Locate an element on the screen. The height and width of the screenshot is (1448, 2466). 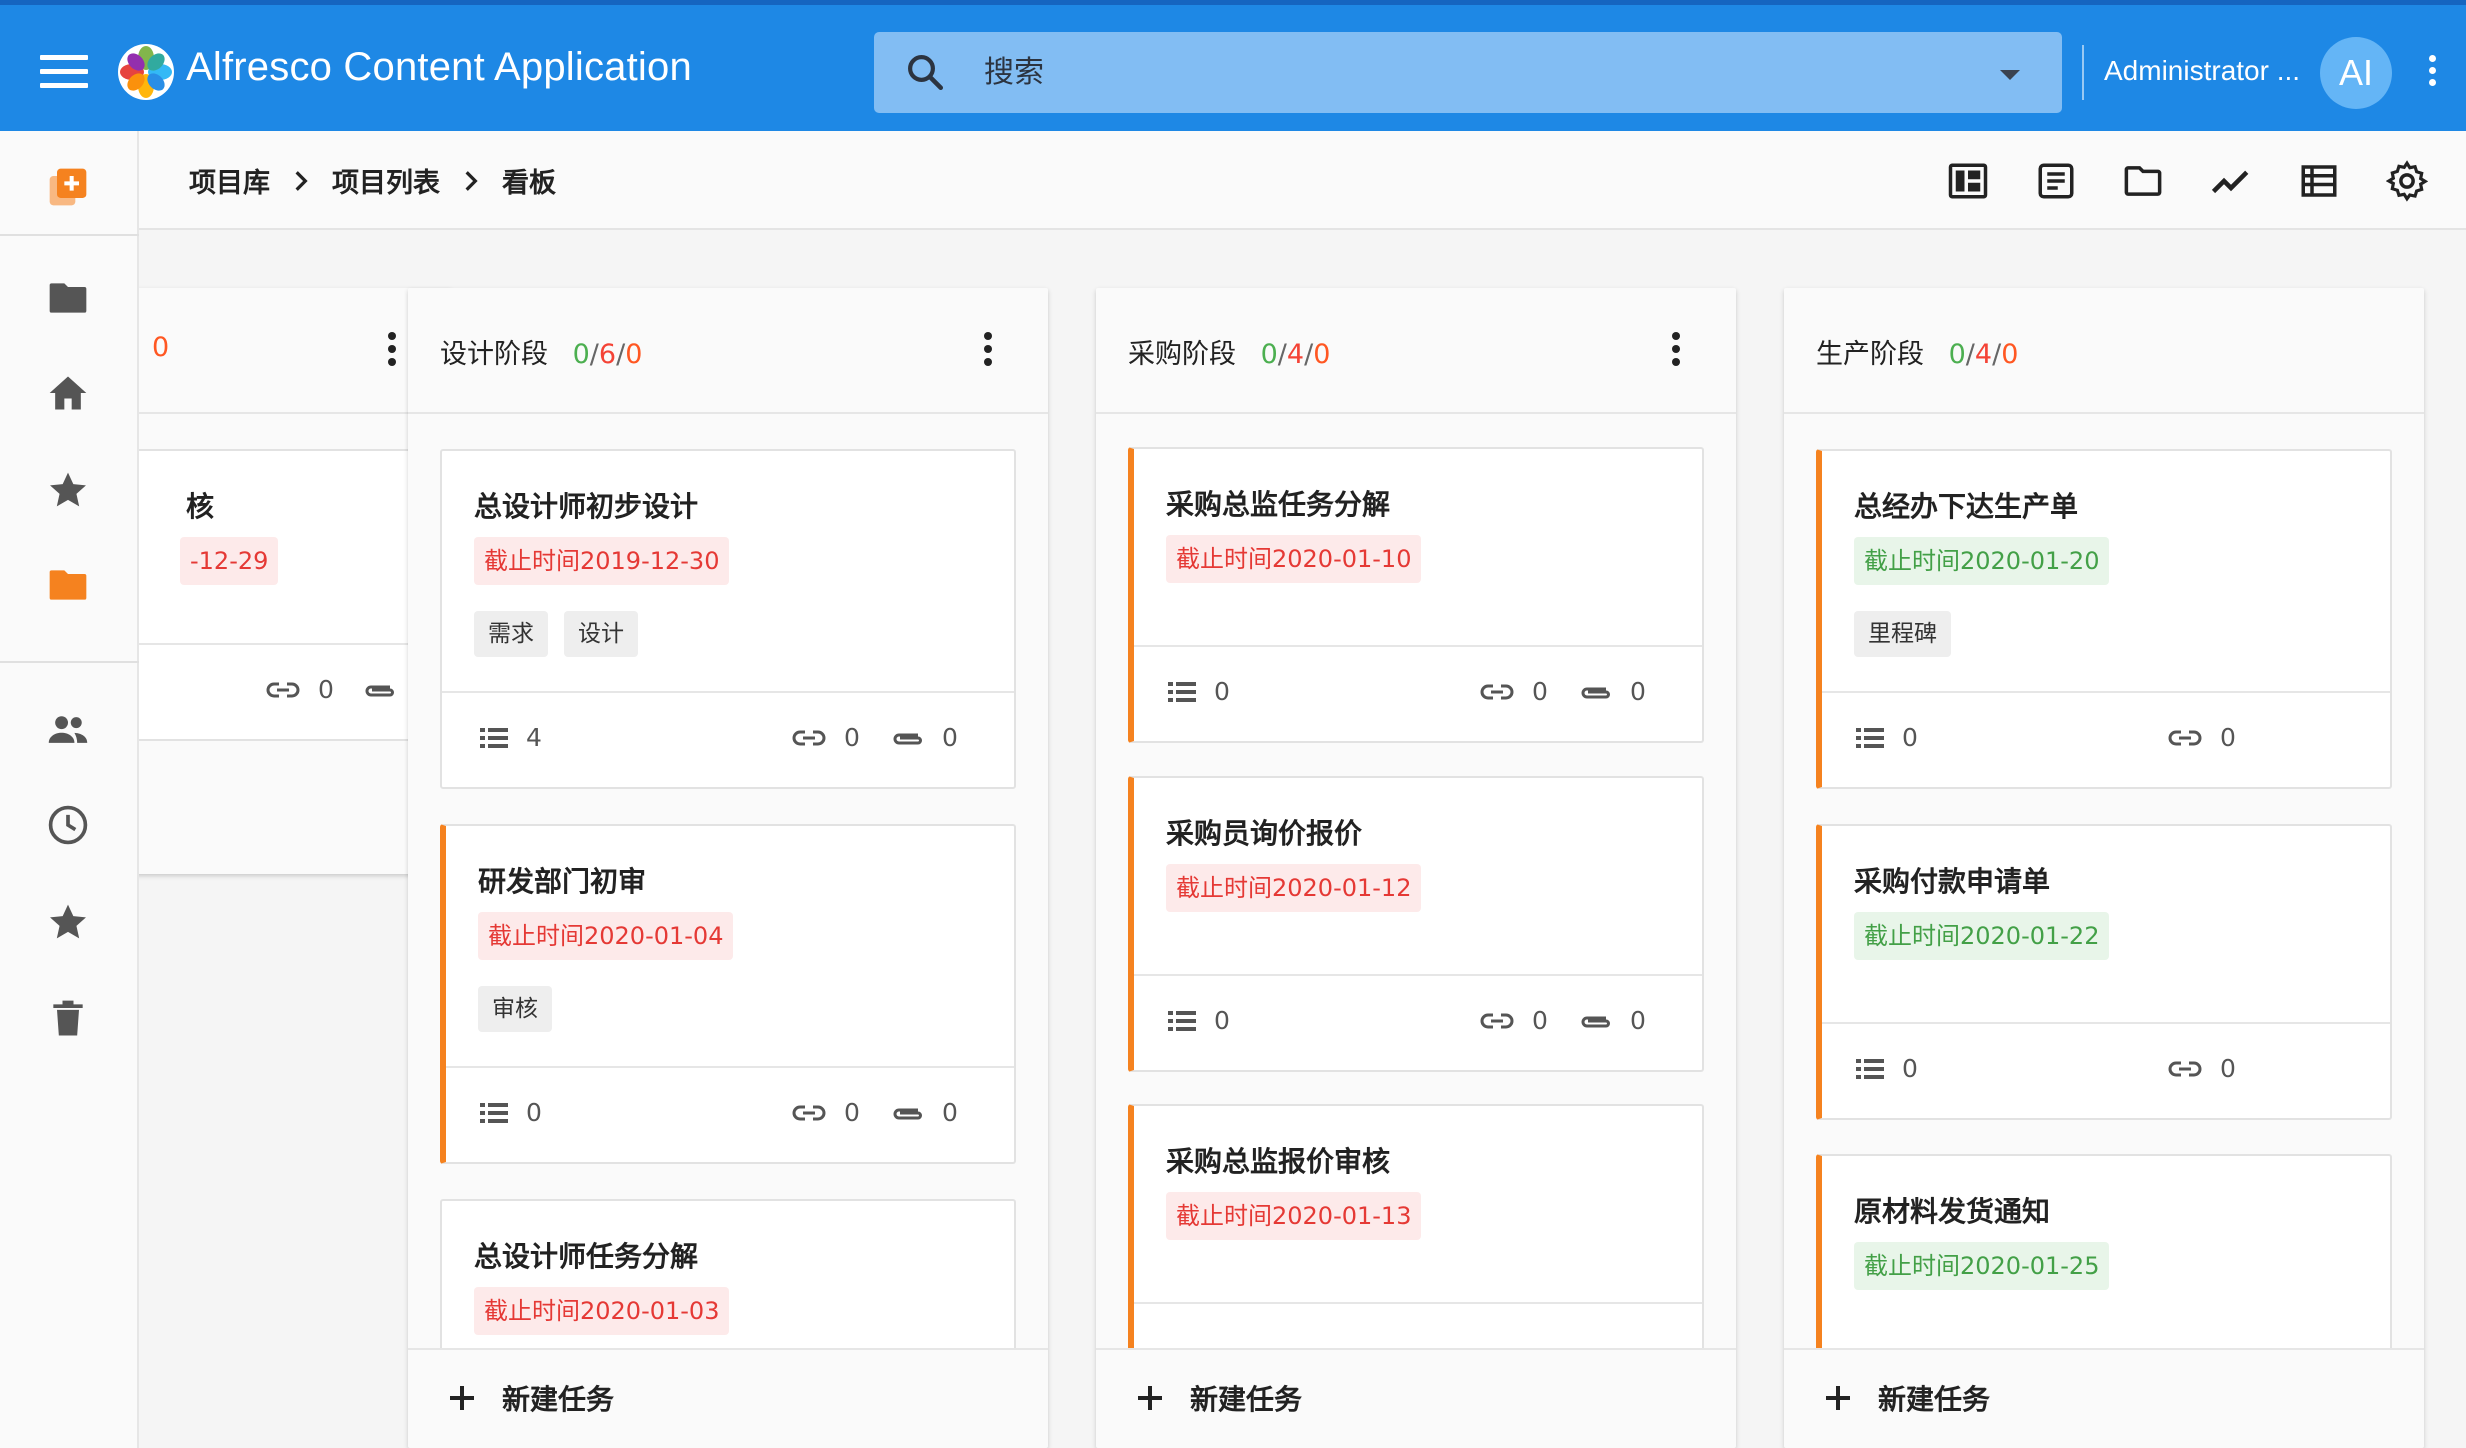
home-icon is located at coordinates (68, 393).